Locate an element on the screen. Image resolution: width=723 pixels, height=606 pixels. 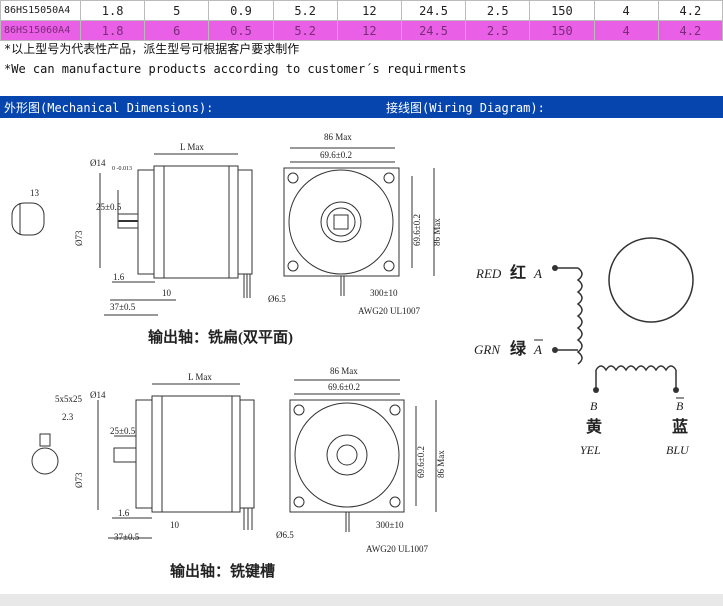
label-25-bottom: 25±0.5 is located at coordinates (123, 431).